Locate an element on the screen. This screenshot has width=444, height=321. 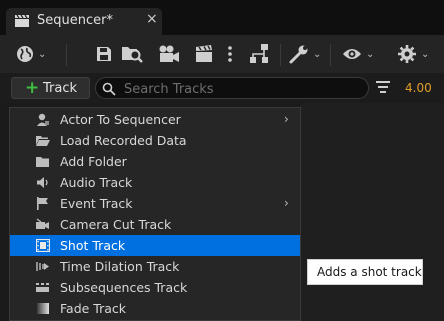
clapperboard-button is located at coordinates (204, 54).